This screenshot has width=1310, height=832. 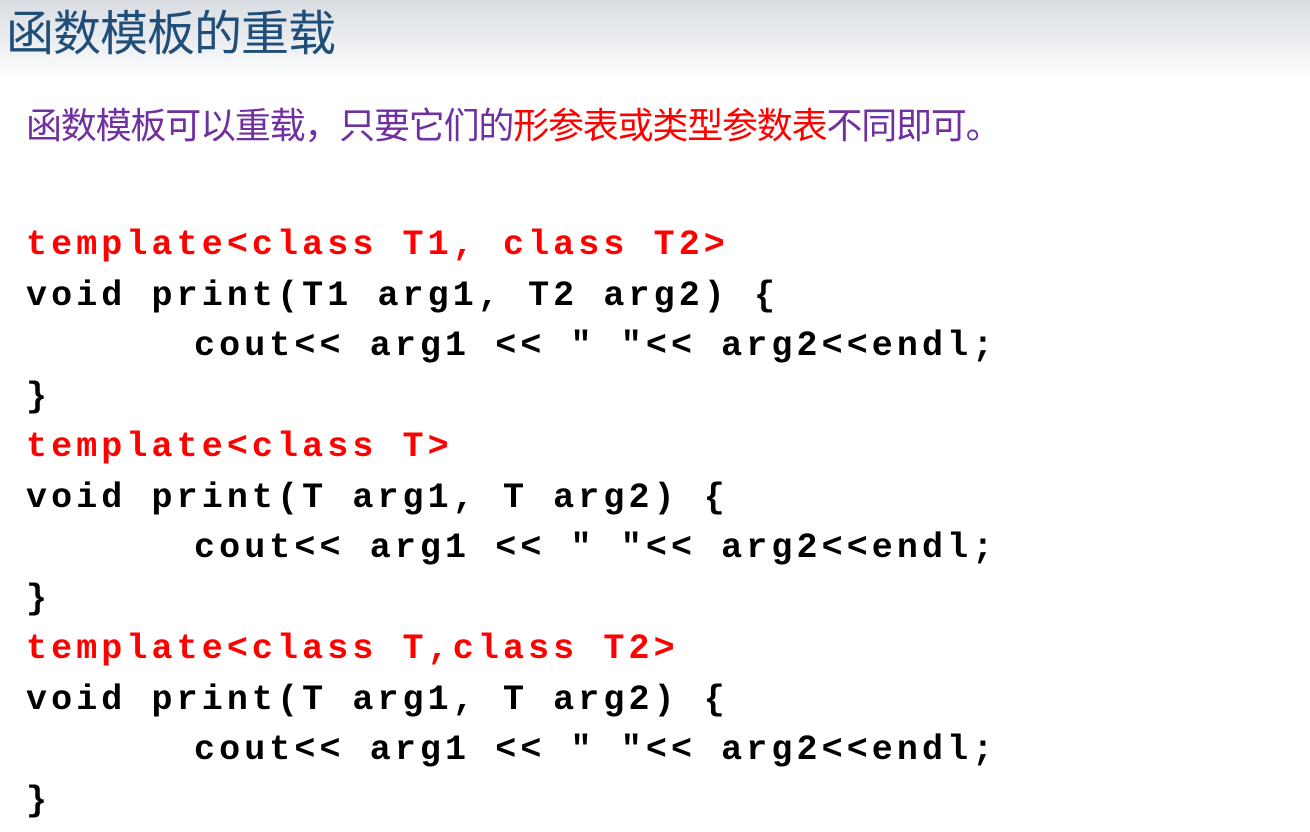 I want to click on intro-text-part1: 函数模板可以重载，只要它们的, so click(x=270, y=126).